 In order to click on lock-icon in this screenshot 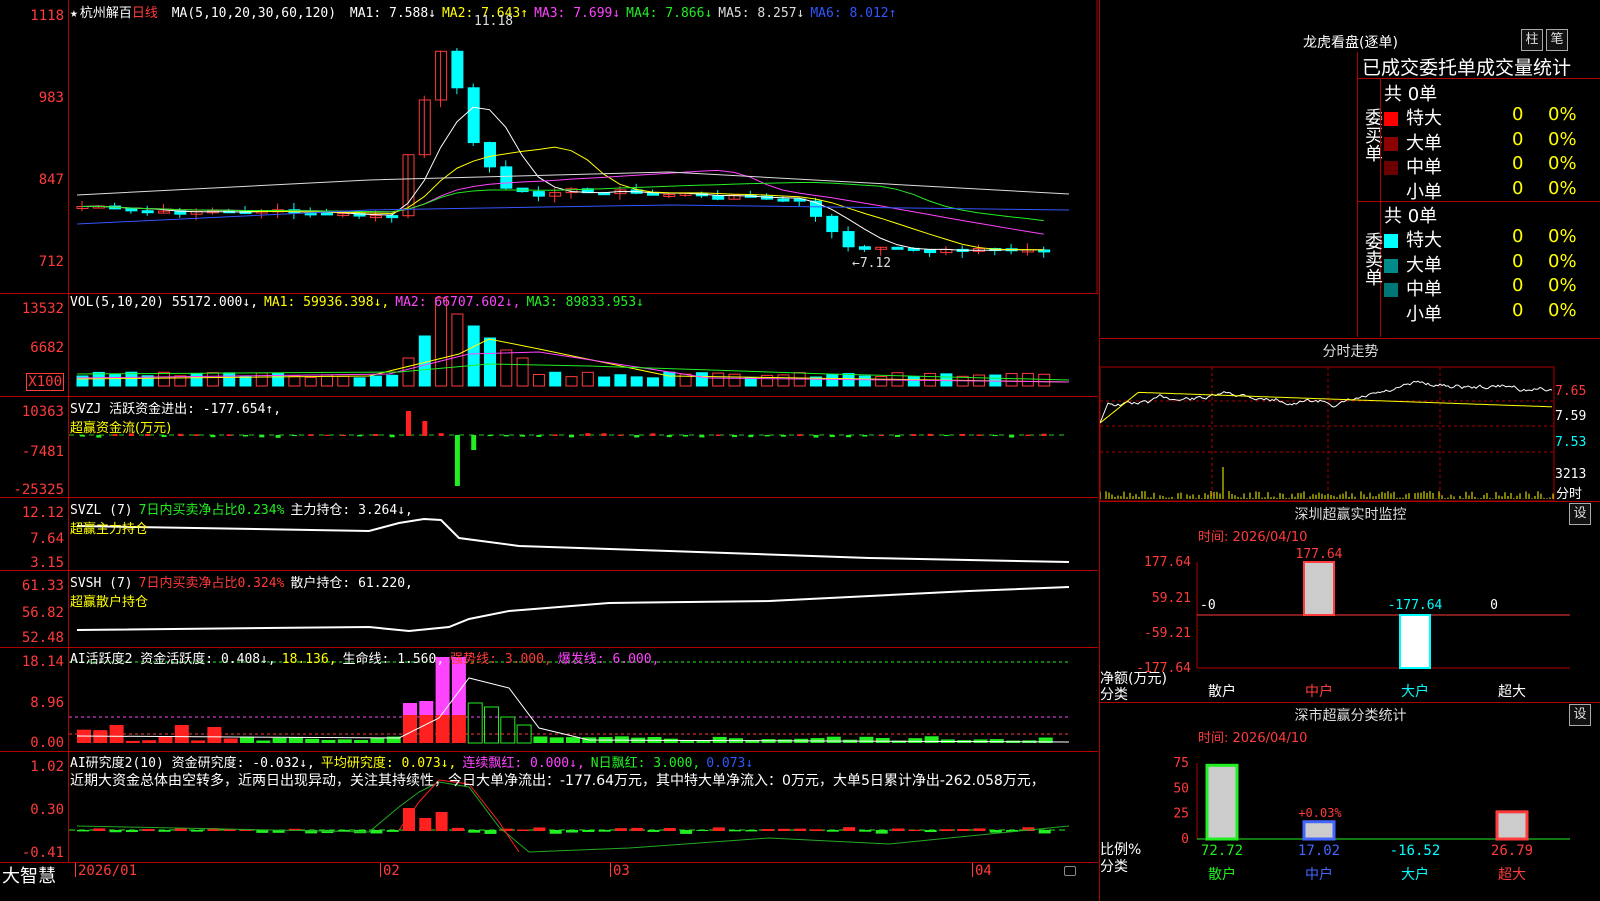, I will do `click(1070, 871)`.